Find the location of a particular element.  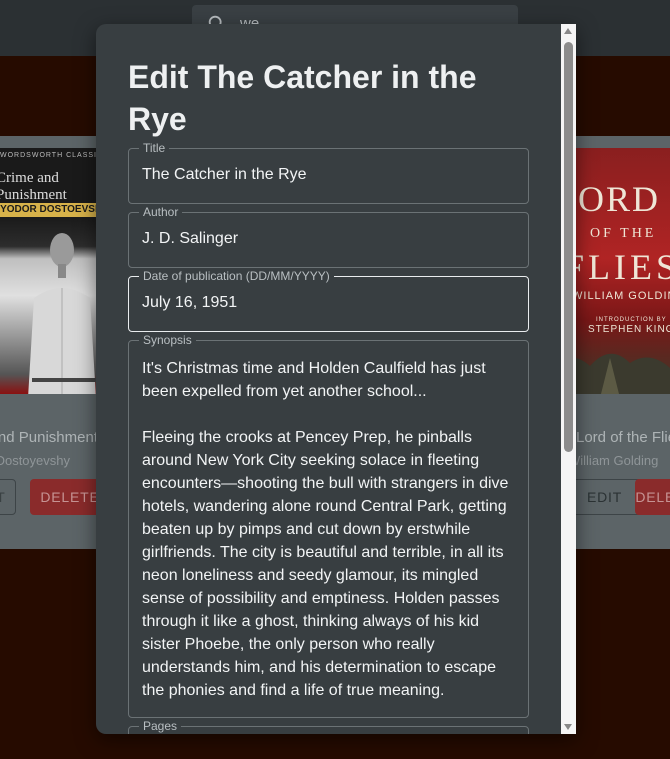

author-field-label: Author is located at coordinates (161, 212).